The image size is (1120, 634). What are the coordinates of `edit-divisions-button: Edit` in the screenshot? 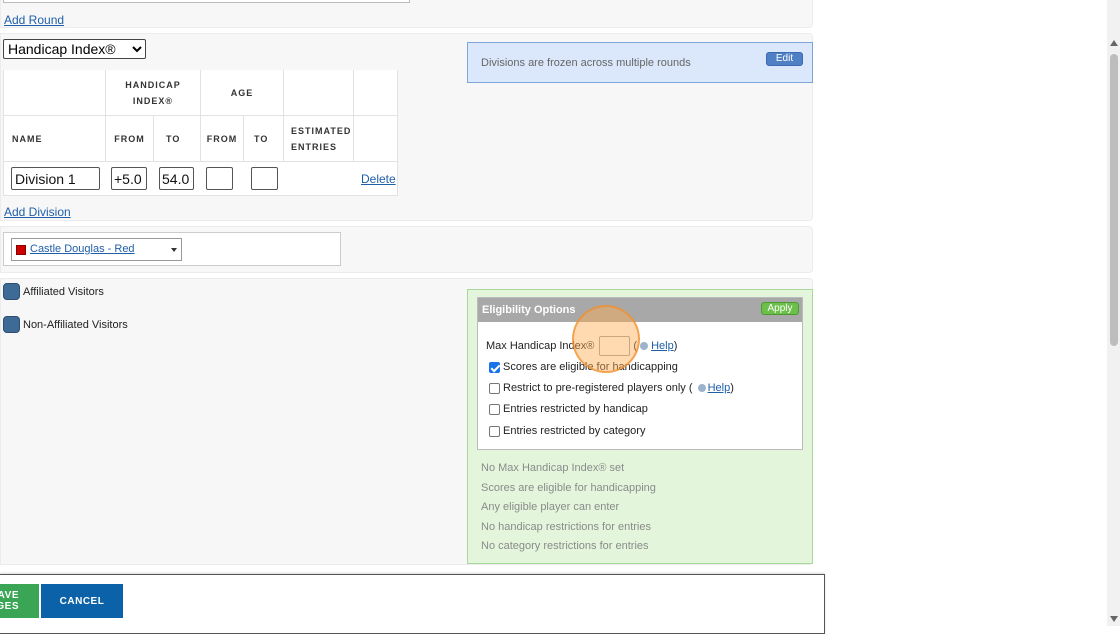 It's located at (784, 59).